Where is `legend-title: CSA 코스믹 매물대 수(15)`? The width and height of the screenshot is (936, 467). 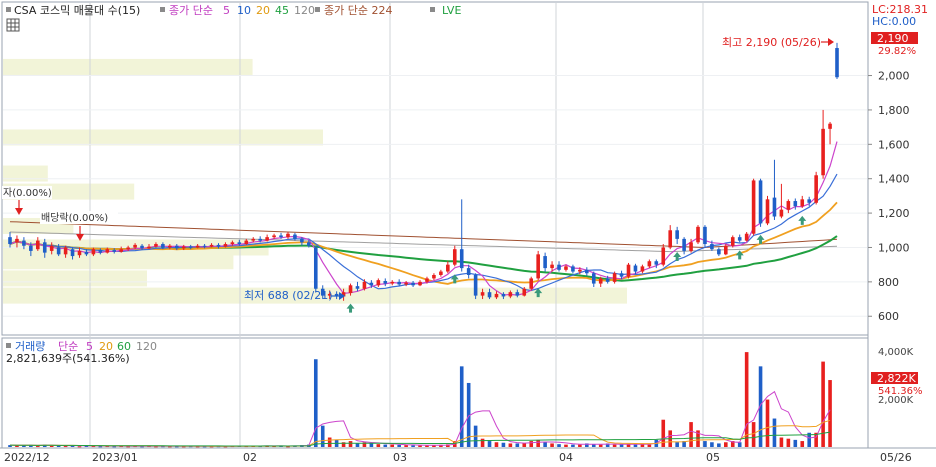 legend-title: CSA 코스믹 매물대 수(15) is located at coordinates (77, 10).